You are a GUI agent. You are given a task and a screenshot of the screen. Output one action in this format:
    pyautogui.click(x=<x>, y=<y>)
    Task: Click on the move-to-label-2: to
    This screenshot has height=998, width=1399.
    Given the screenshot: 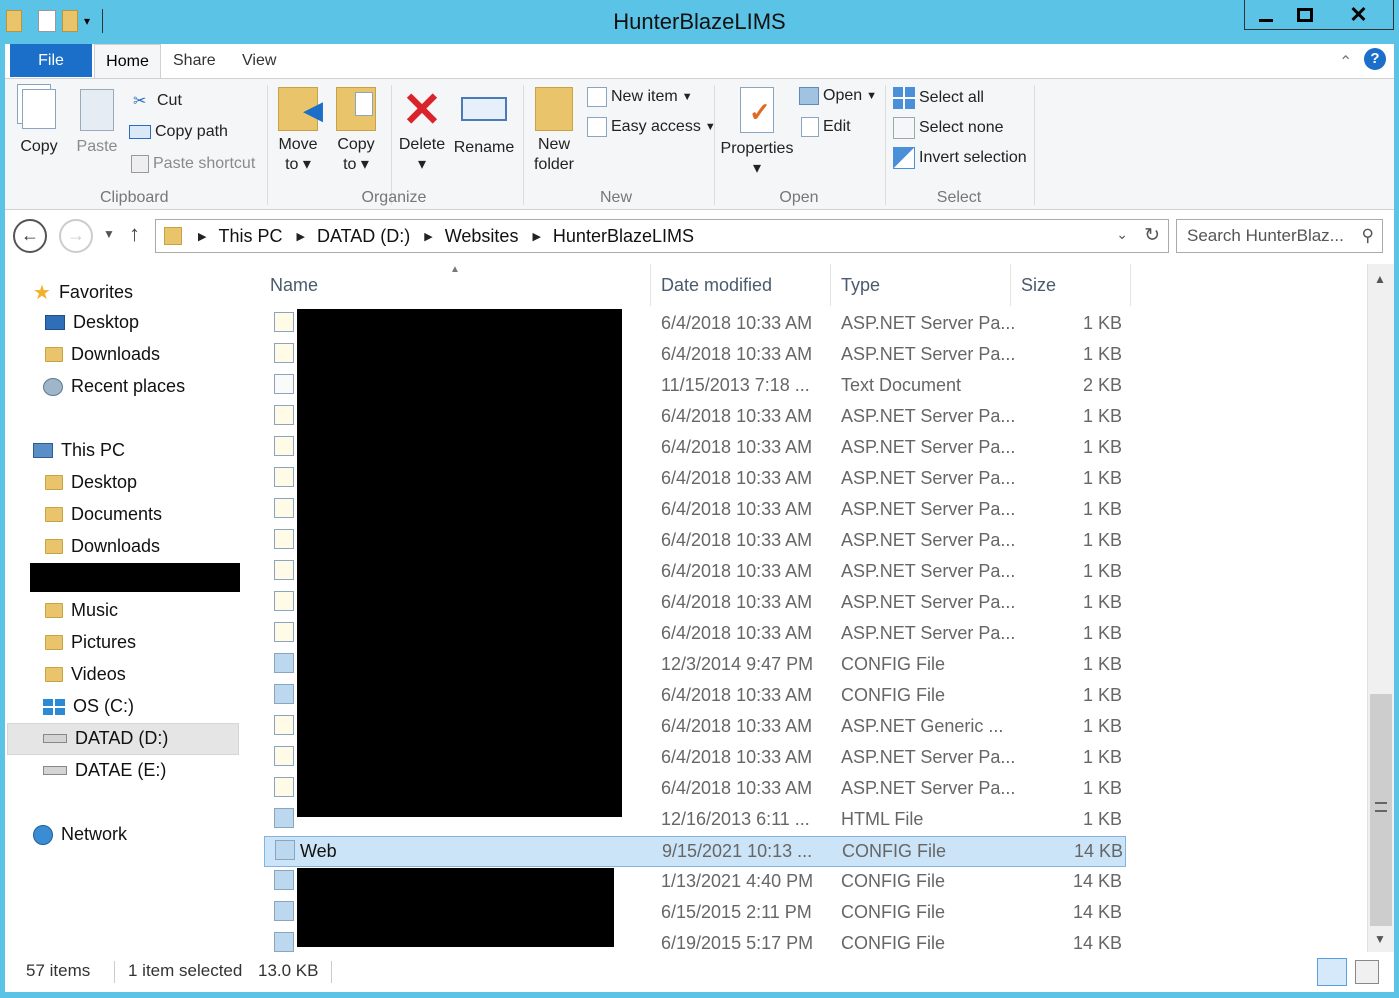 What is the action you would take?
    pyautogui.click(x=292, y=164)
    